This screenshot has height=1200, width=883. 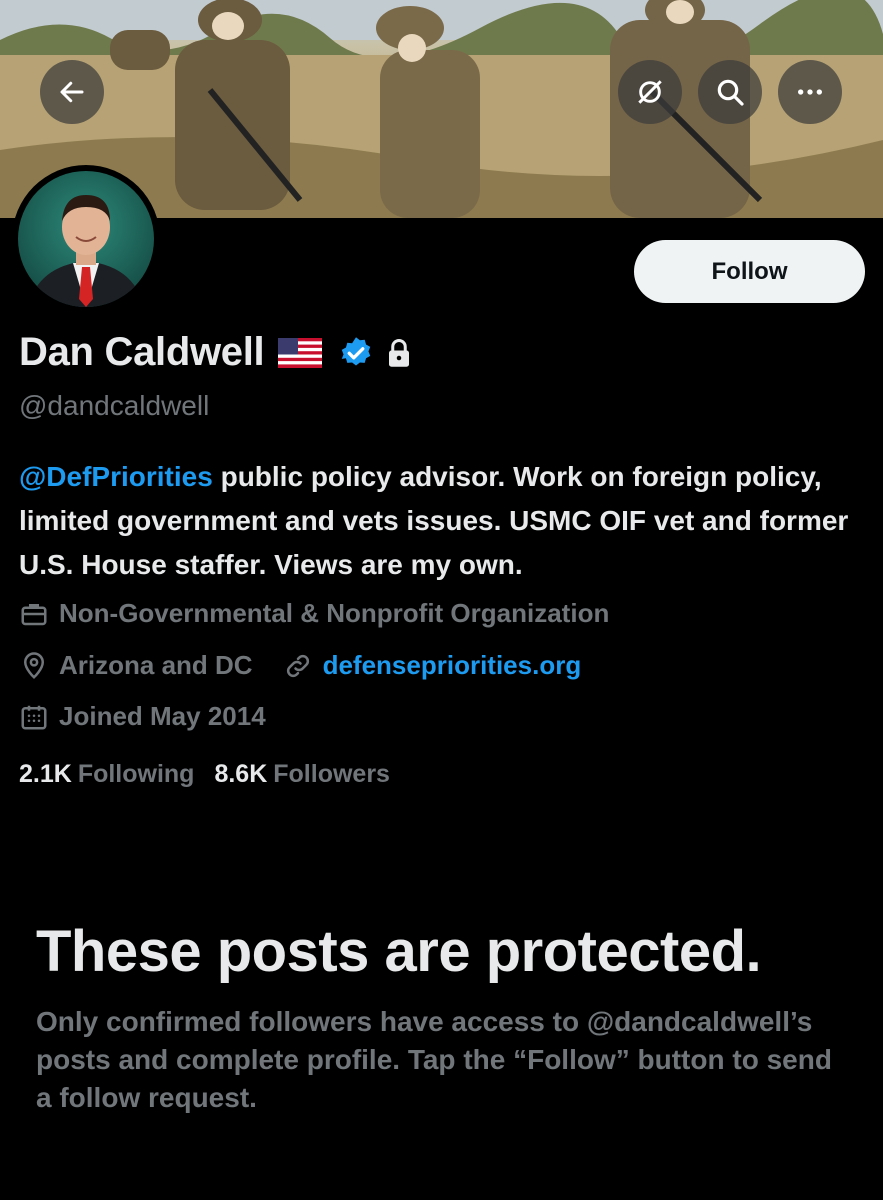 I want to click on back-button, so click(x=72, y=92).